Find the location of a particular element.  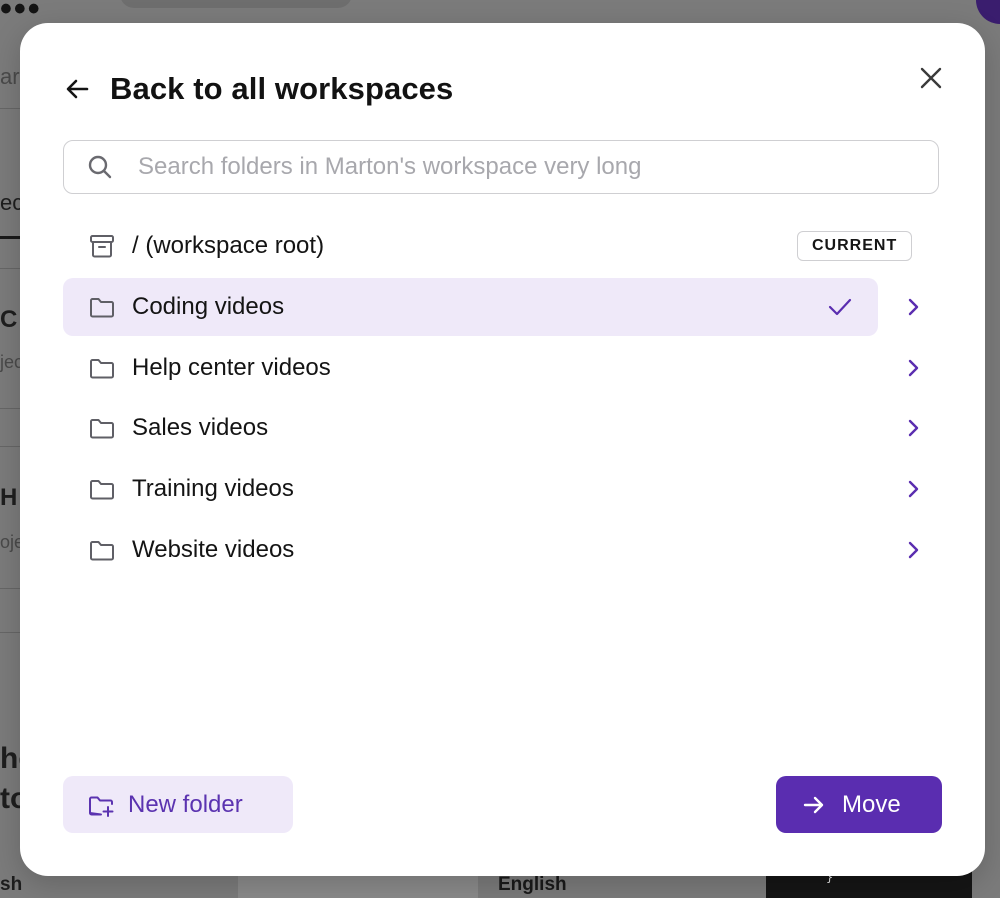

list-item-folder: Help center videos is located at coordinates (503, 368).